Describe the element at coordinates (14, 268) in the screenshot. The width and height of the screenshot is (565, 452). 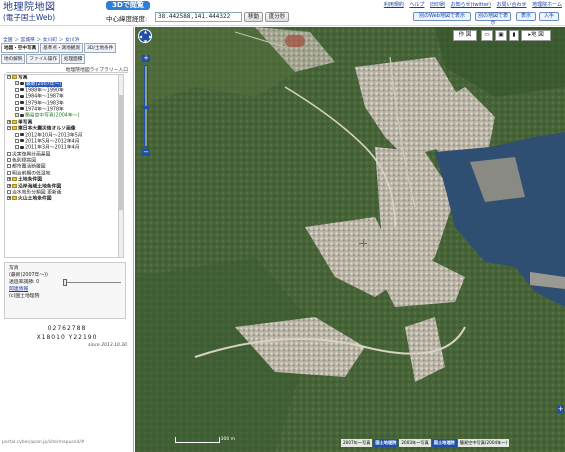
I see `info-title: 写真` at that location.